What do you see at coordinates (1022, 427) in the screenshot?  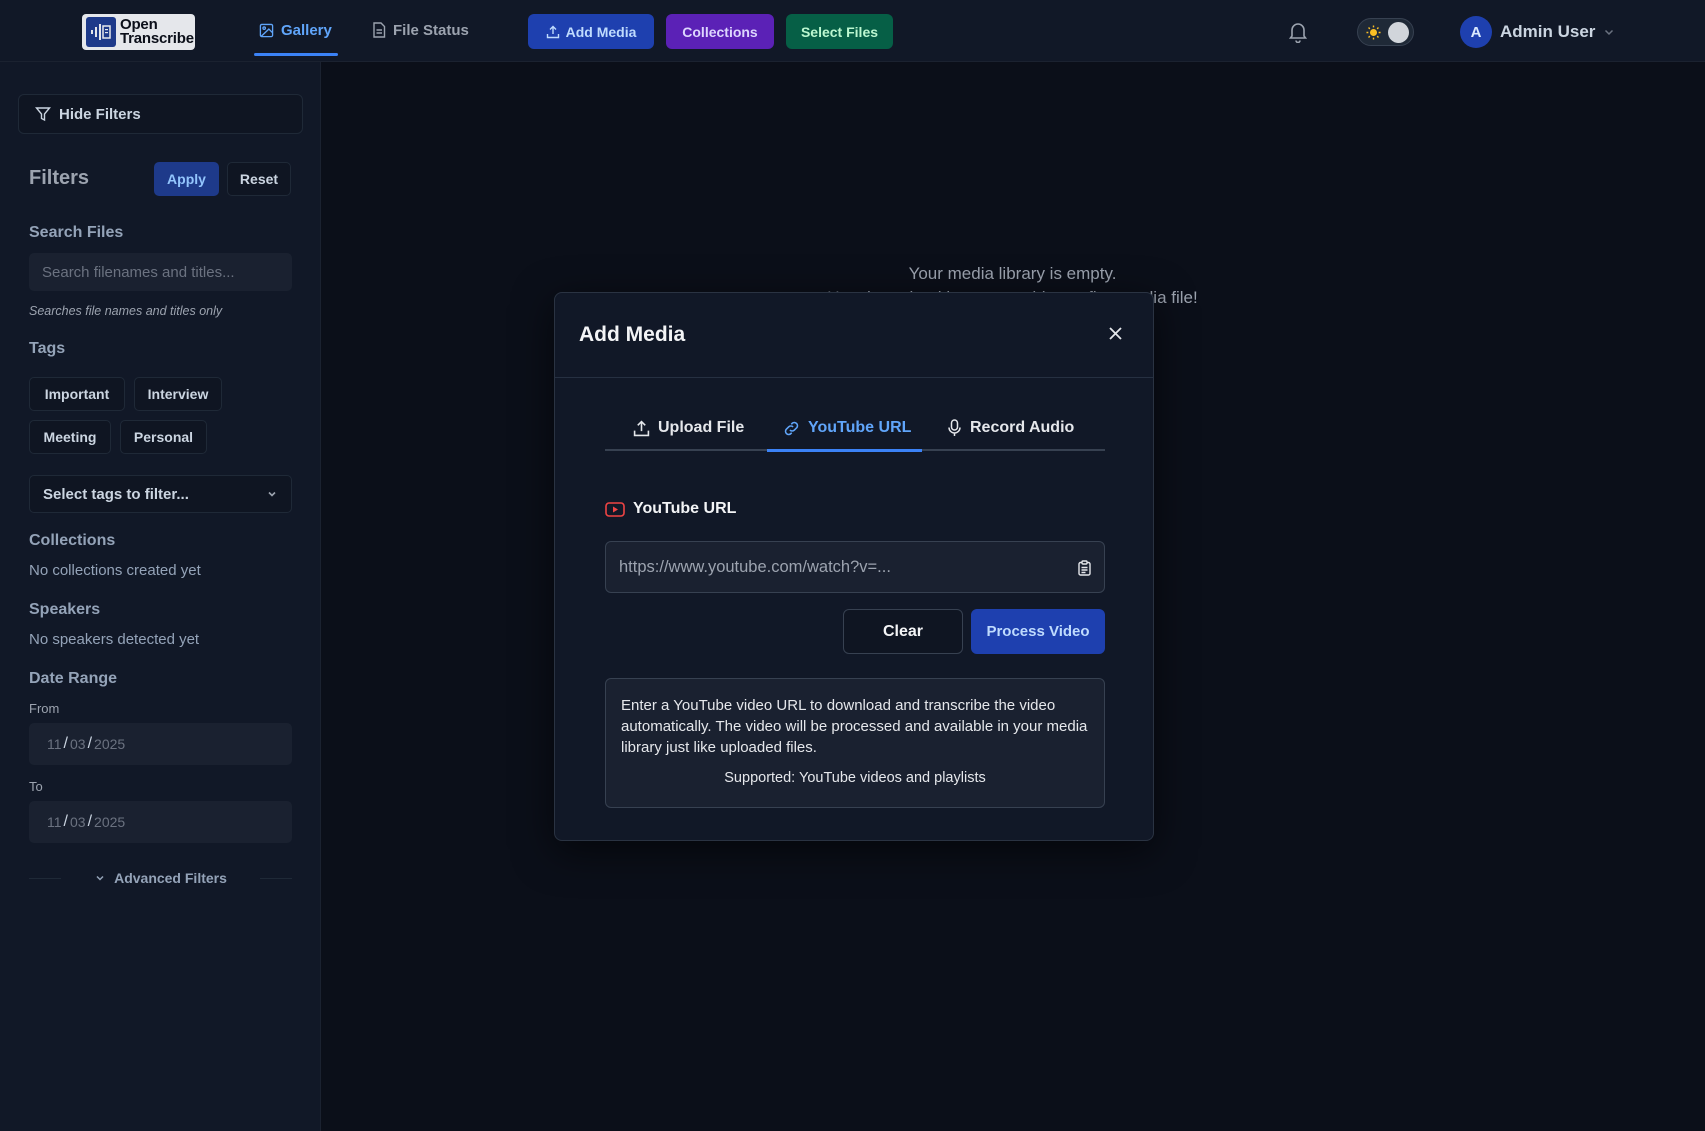 I see `tab-label: Record Audio` at bounding box center [1022, 427].